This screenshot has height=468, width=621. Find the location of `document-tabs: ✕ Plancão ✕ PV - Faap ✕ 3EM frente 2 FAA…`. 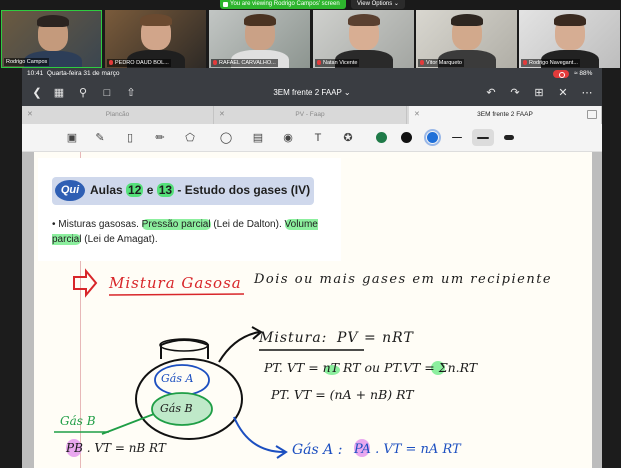

document-tabs: ✕ Plancão ✕ PV - Faap ✕ 3EM frente 2 FAA… is located at coordinates (312, 115).